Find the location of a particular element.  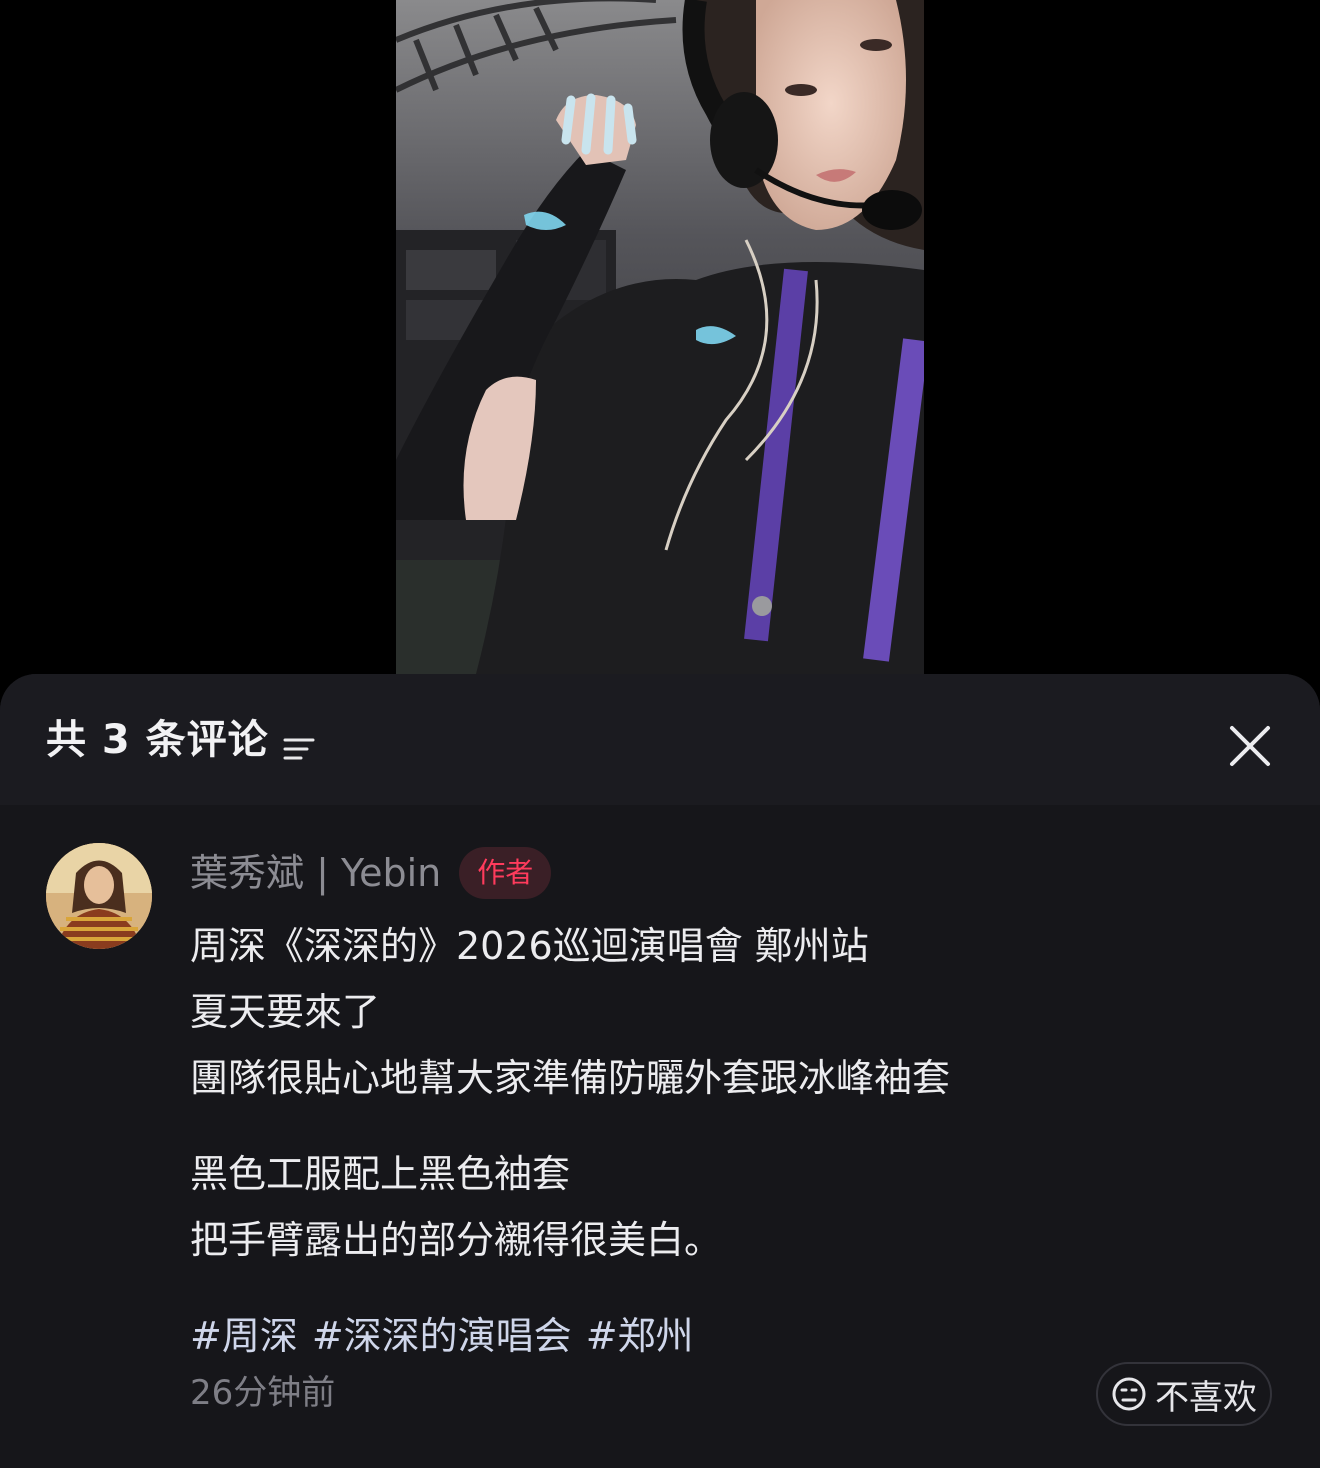

comment-line: 團隊很貼心地幫大家準備防曬外套跟冰峰袖套 is located at coordinates (570, 1078).